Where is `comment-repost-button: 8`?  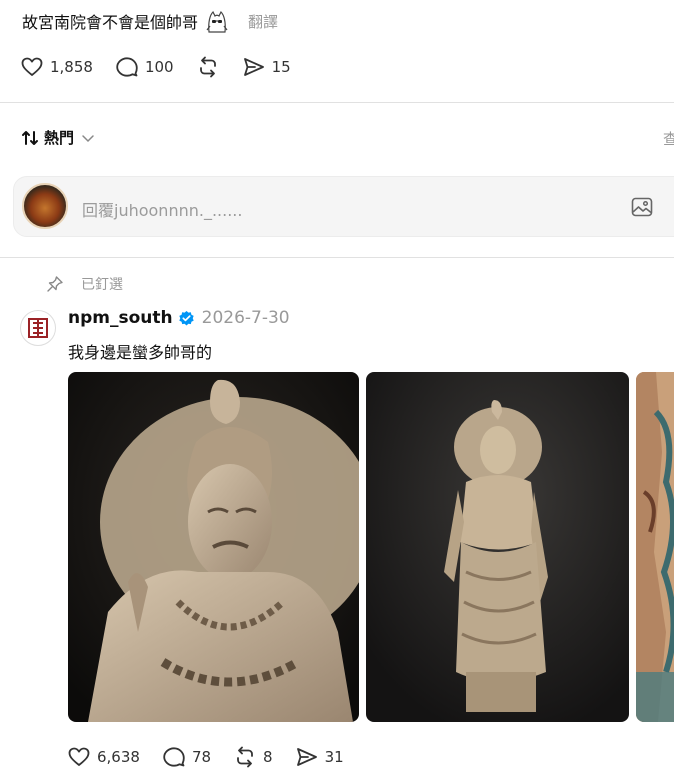
comment-repost-button: 8 is located at coordinates (253, 757).